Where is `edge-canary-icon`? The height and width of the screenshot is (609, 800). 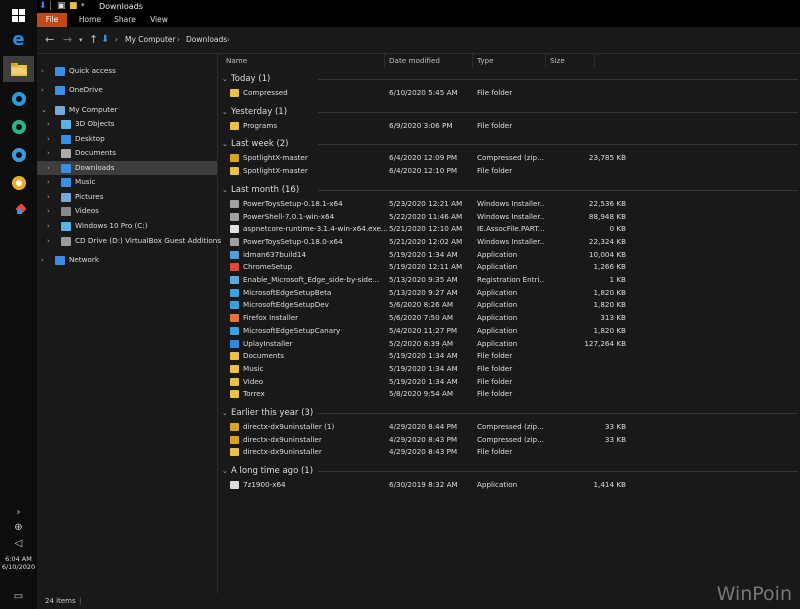 edge-canary-icon is located at coordinates (18, 154).